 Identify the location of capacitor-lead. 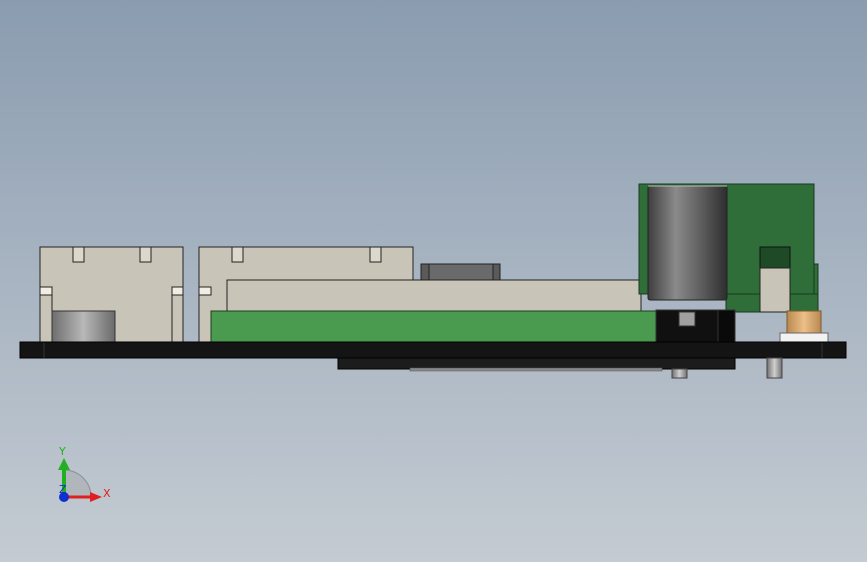
(687, 319).